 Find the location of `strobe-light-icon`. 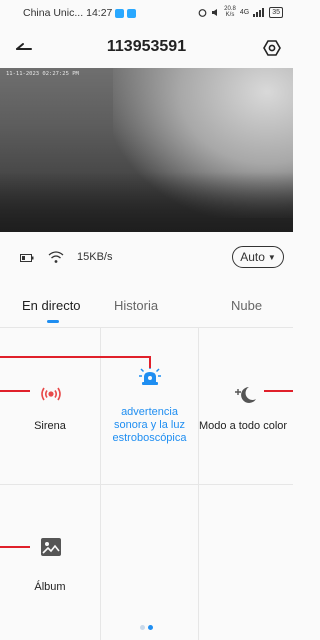

strobe-light-icon is located at coordinates (150, 375).